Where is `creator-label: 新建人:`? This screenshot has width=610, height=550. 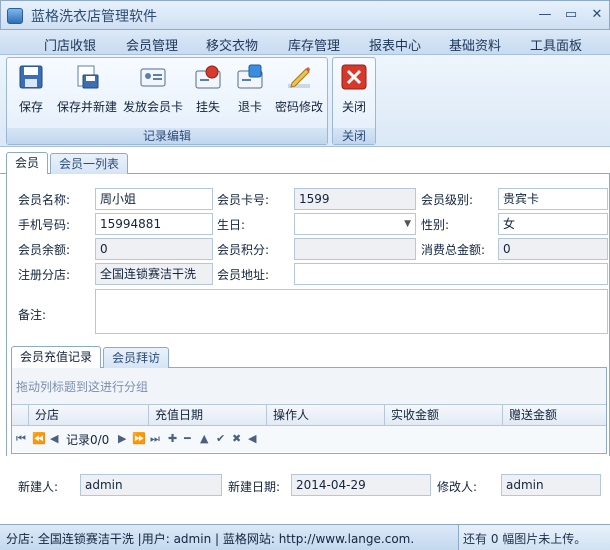
creator-label: 新建人: is located at coordinates (38, 487).